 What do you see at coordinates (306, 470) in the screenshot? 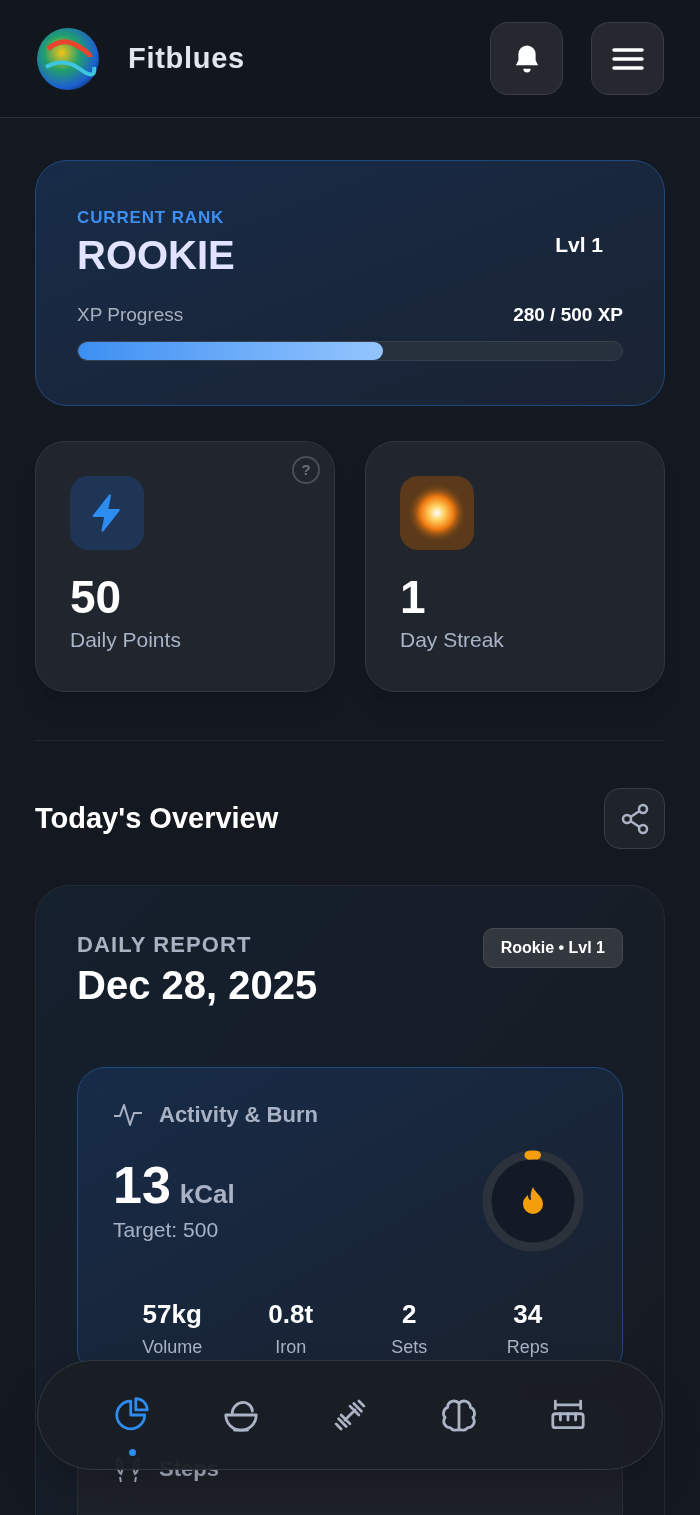
I see `help-button: ?` at bounding box center [306, 470].